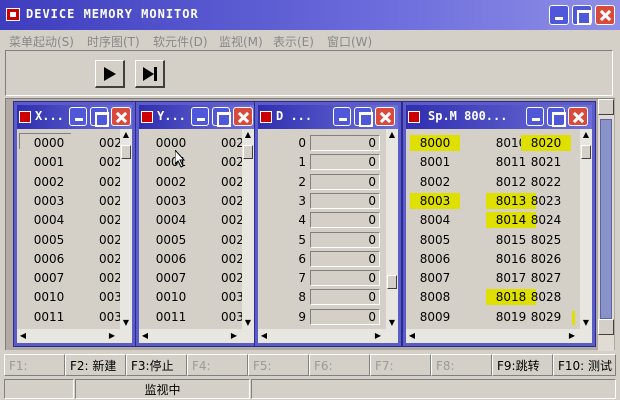 The width and height of the screenshot is (620, 400). I want to click on register-number: 7, so click(302, 278).